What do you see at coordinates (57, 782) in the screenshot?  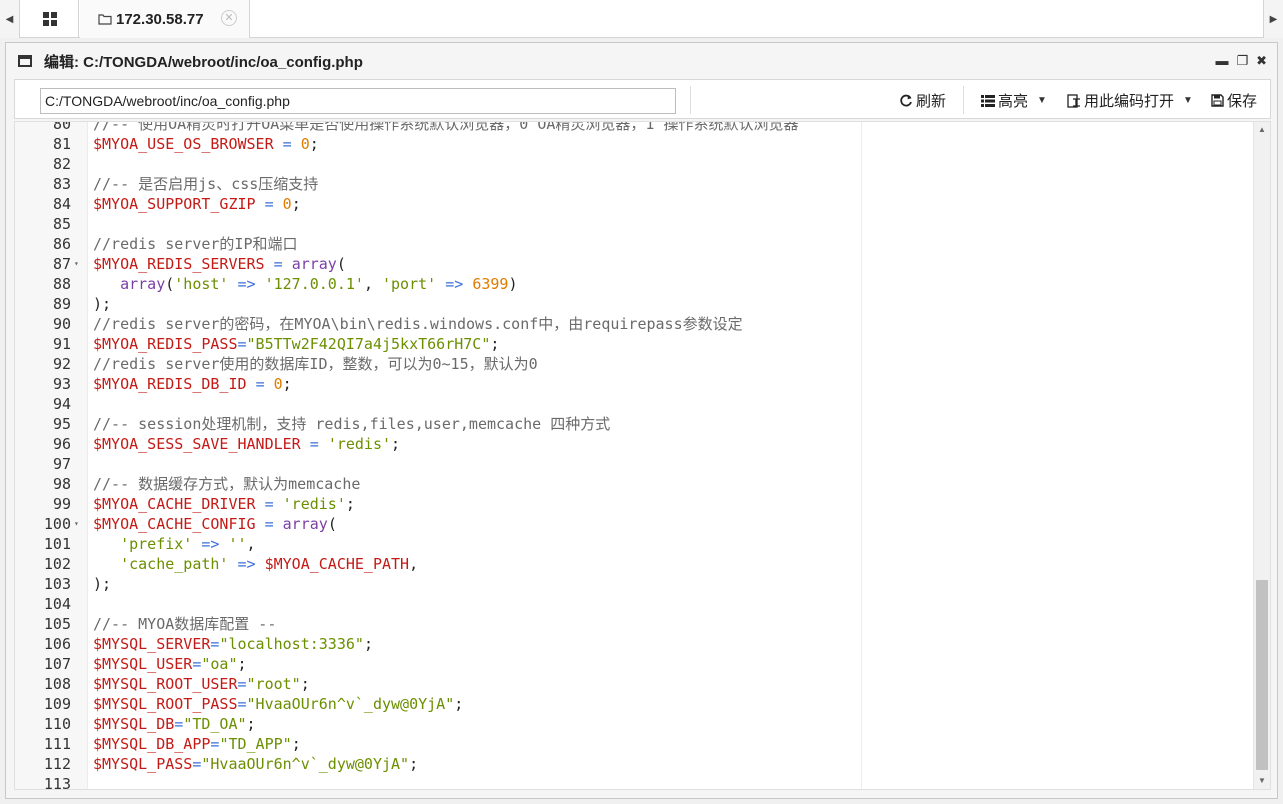 I see `line-number: 113` at bounding box center [57, 782].